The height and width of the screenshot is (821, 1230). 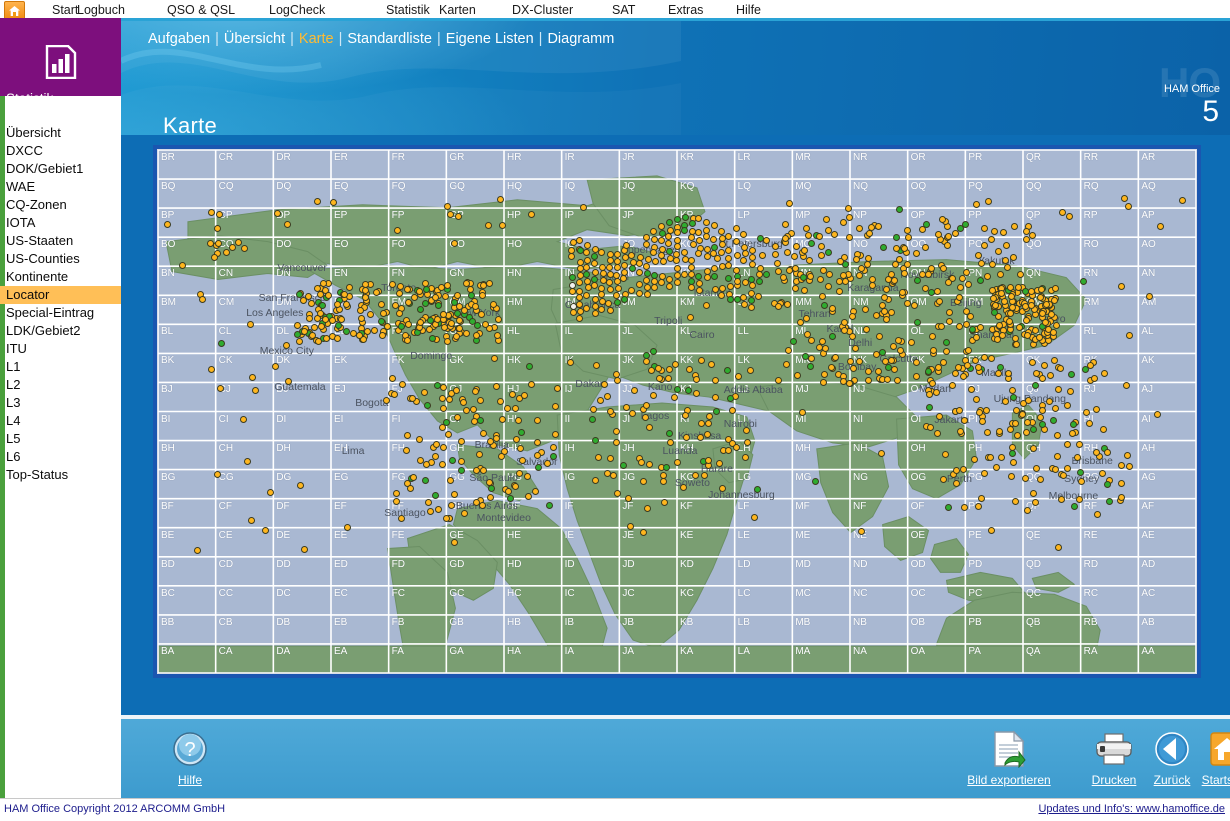 What do you see at coordinates (60, 277) in the screenshot?
I see `sidebar-item-kontinente: Kontinente` at bounding box center [60, 277].